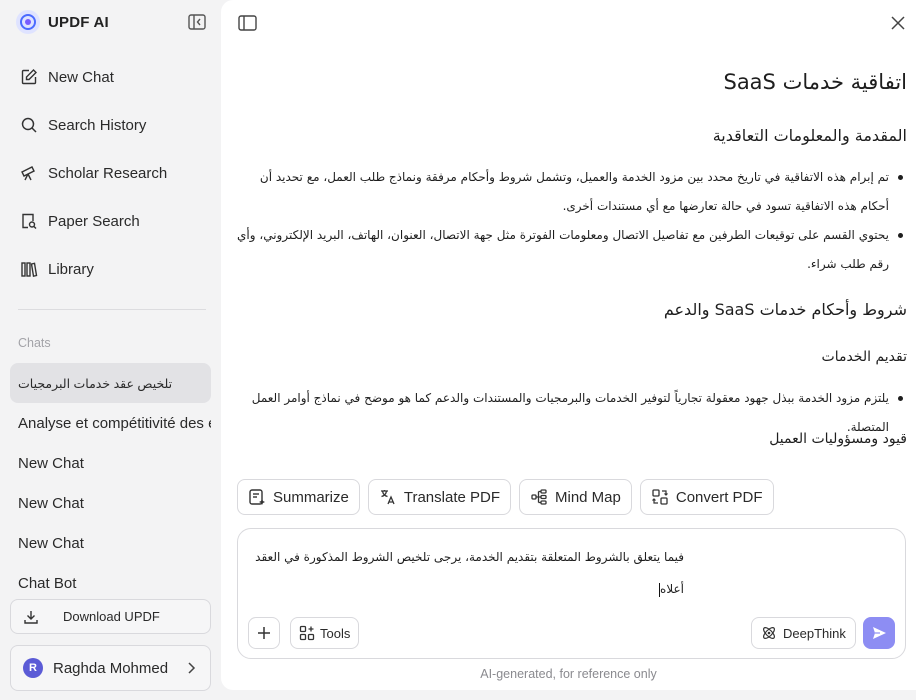 The image size is (916, 700). What do you see at coordinates (439, 497) in the screenshot?
I see `translate-pdf-button: Translate PDF` at bounding box center [439, 497].